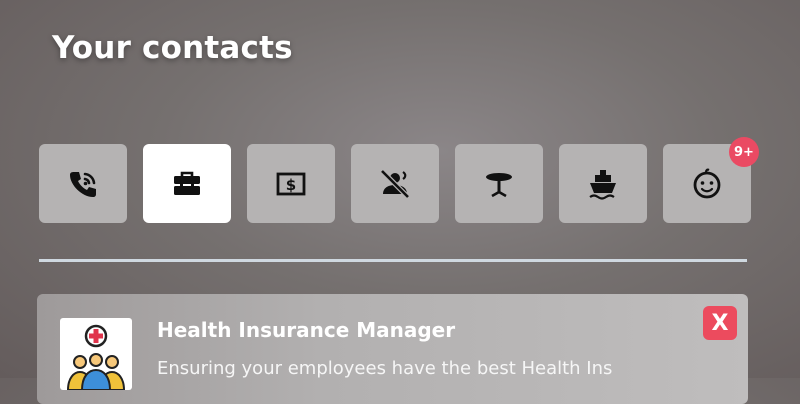 This screenshot has height=404, width=800. What do you see at coordinates (172, 48) in the screenshot?
I see `page-title: Your contacts` at bounding box center [172, 48].